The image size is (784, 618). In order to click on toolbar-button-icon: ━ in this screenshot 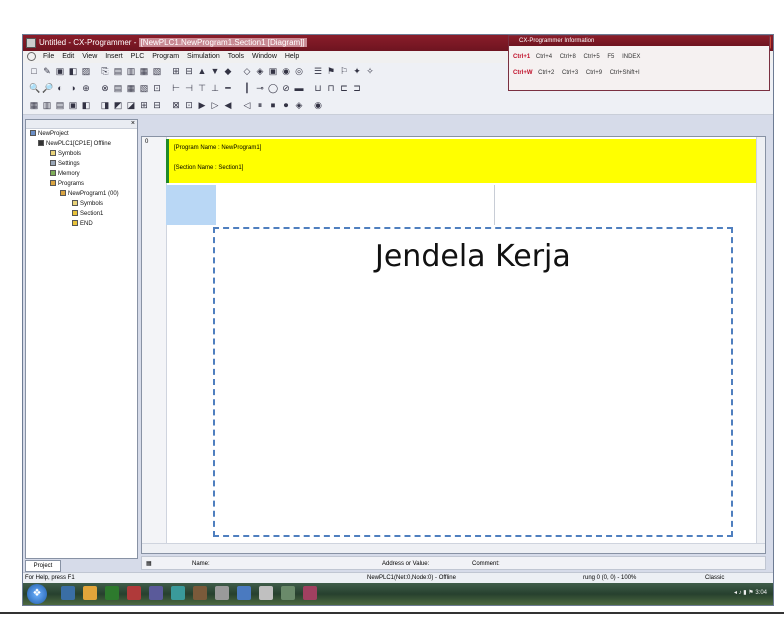, I will do `click(228, 88)`.